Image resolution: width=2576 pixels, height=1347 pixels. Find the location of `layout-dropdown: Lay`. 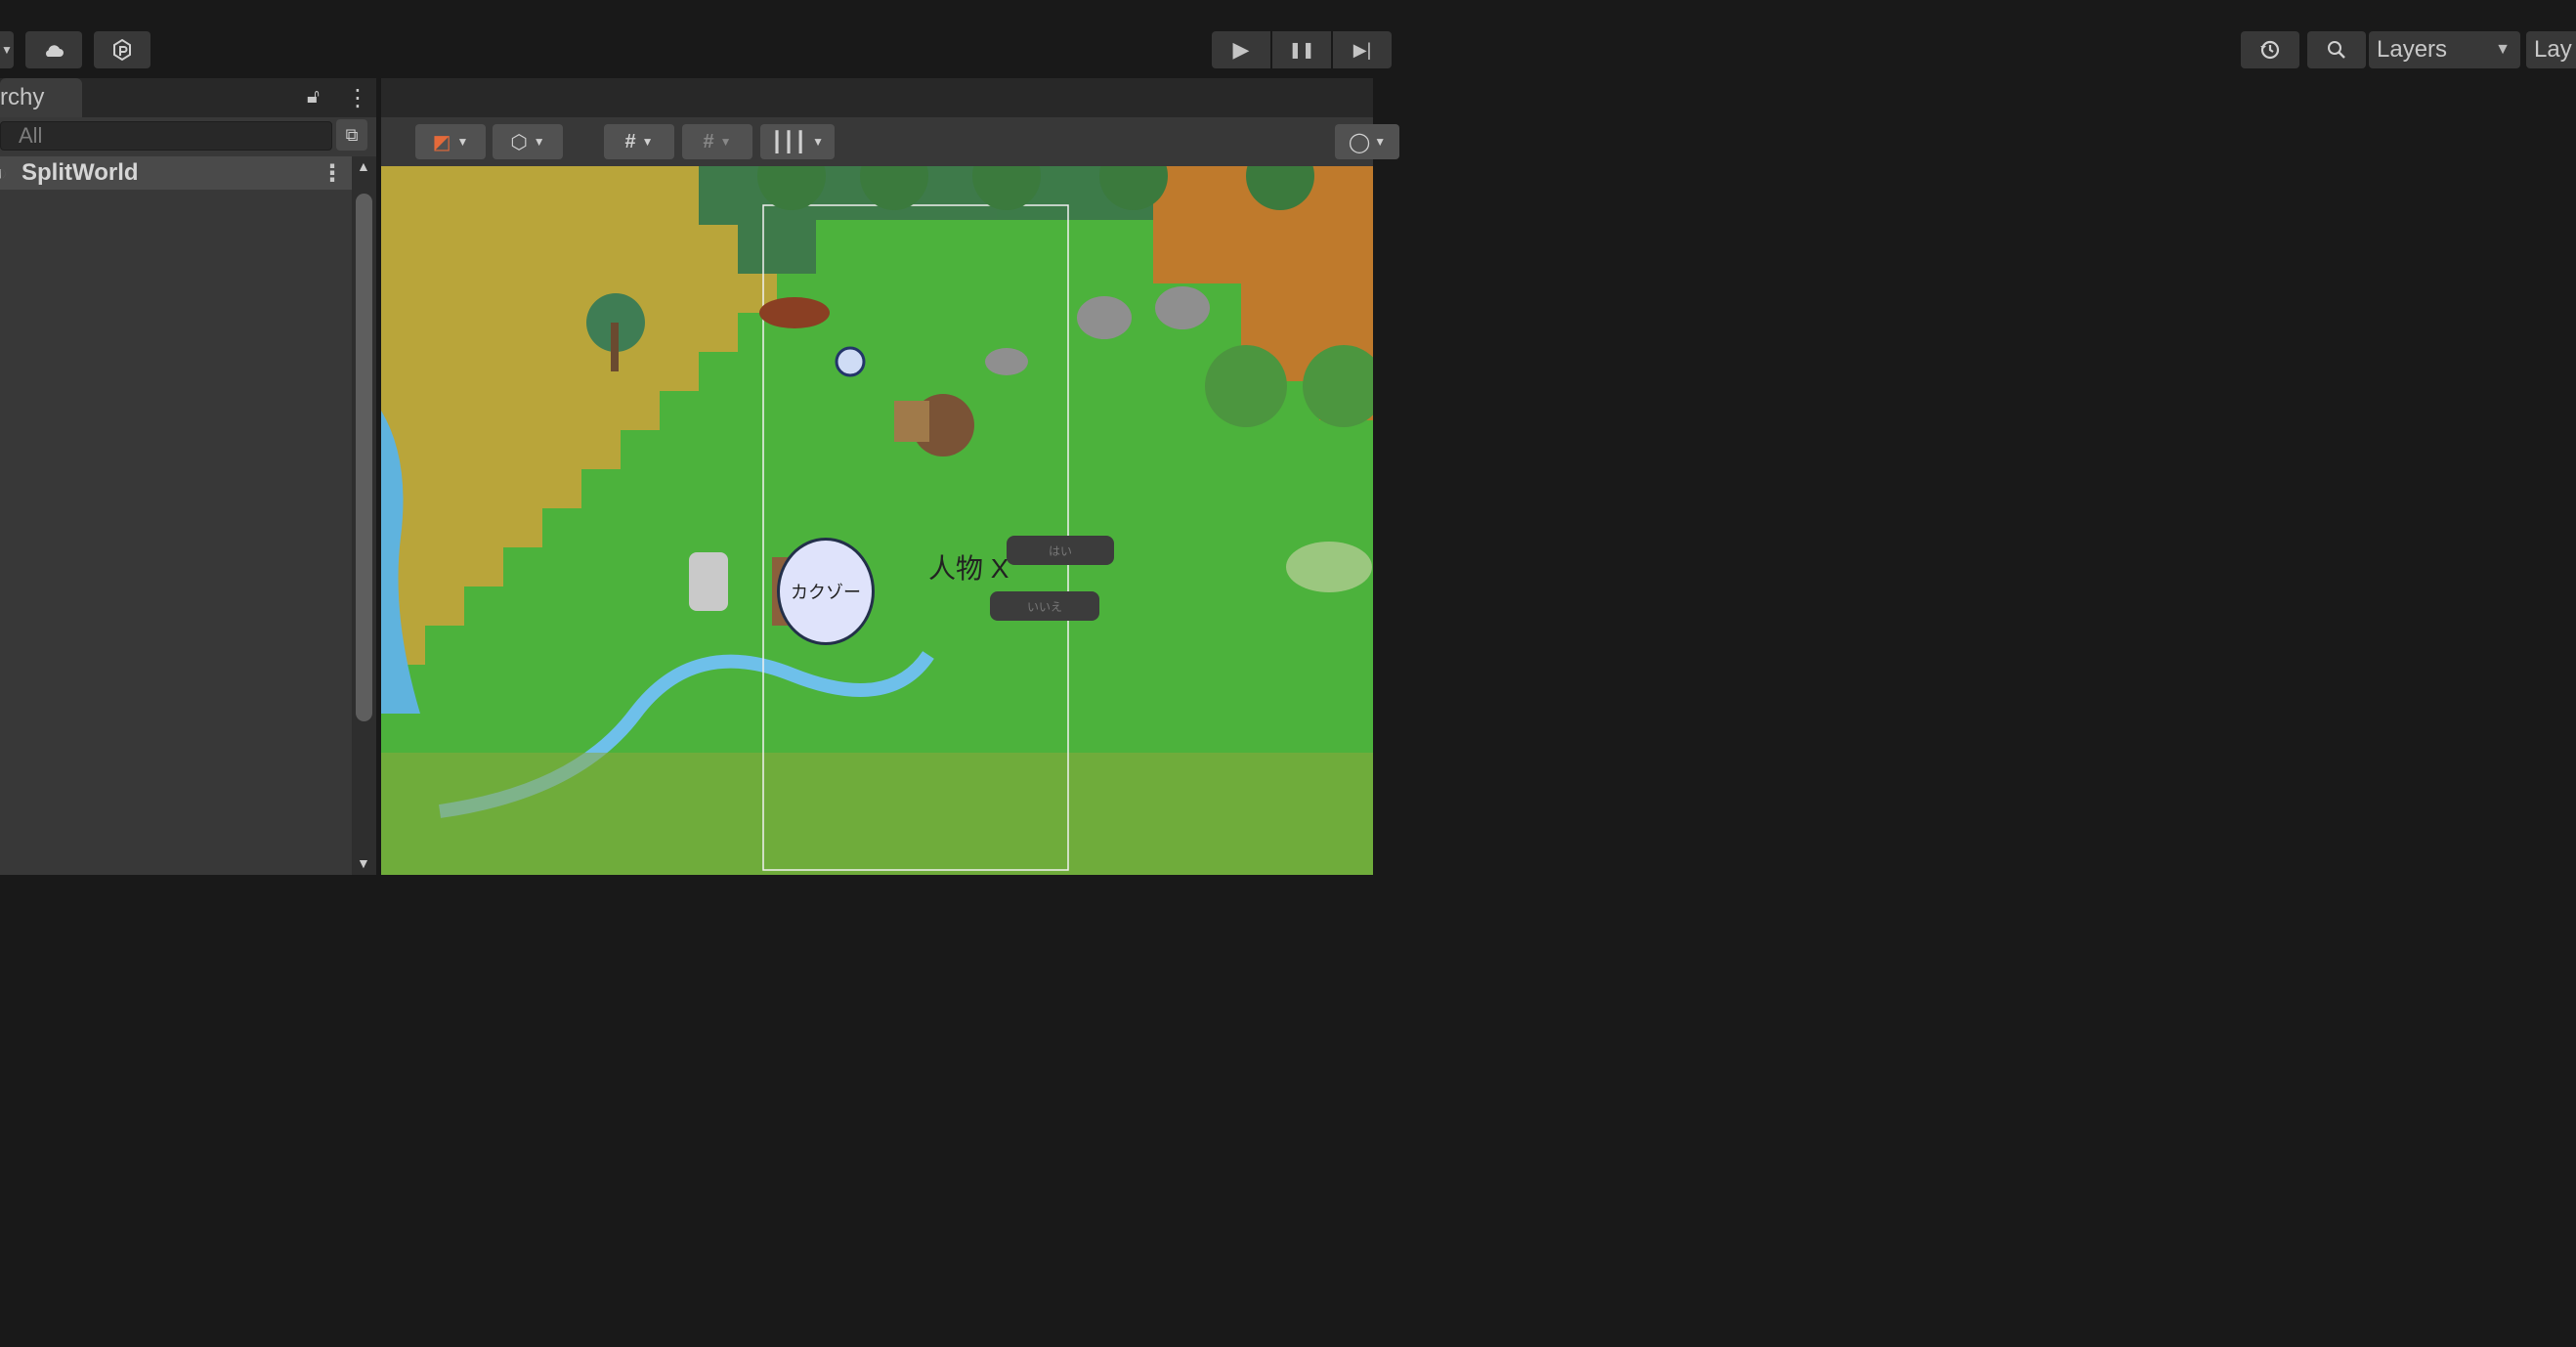

layout-dropdown: Lay is located at coordinates (2551, 49).